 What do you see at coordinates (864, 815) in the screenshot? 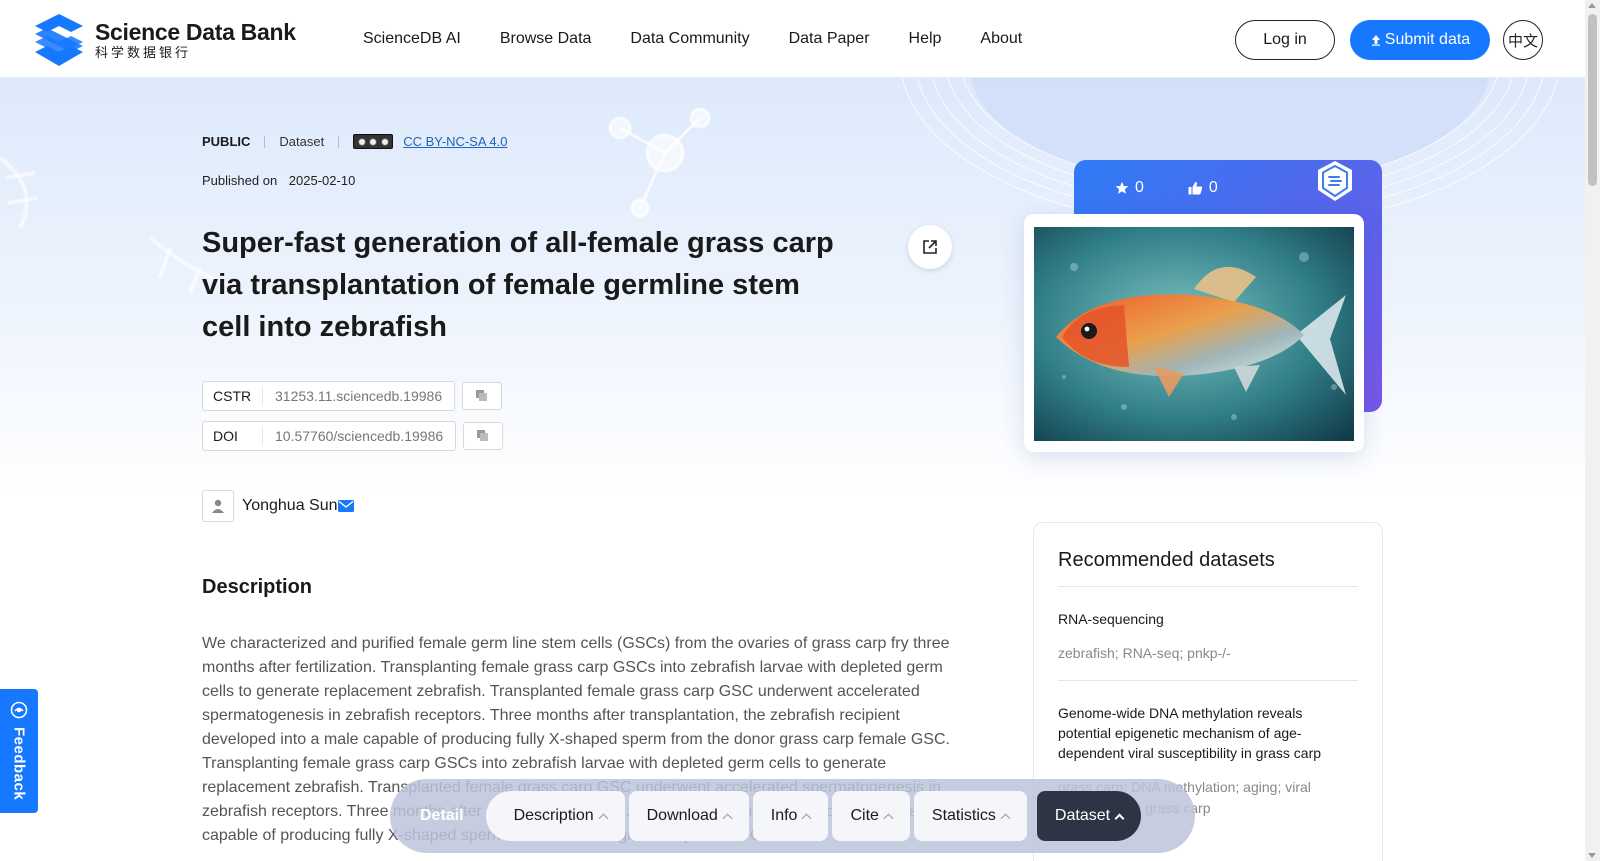
I see `section-nav-label: Cite` at bounding box center [864, 815].